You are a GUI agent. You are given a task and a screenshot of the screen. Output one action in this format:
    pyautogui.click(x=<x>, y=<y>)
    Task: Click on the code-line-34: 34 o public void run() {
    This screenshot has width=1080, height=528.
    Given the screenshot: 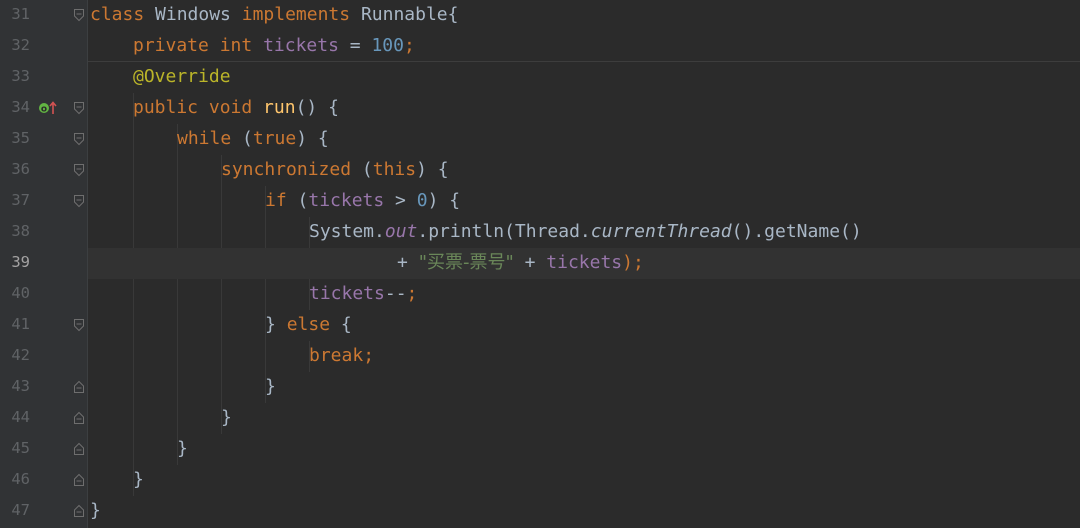 What is the action you would take?
    pyautogui.click(x=540, y=108)
    